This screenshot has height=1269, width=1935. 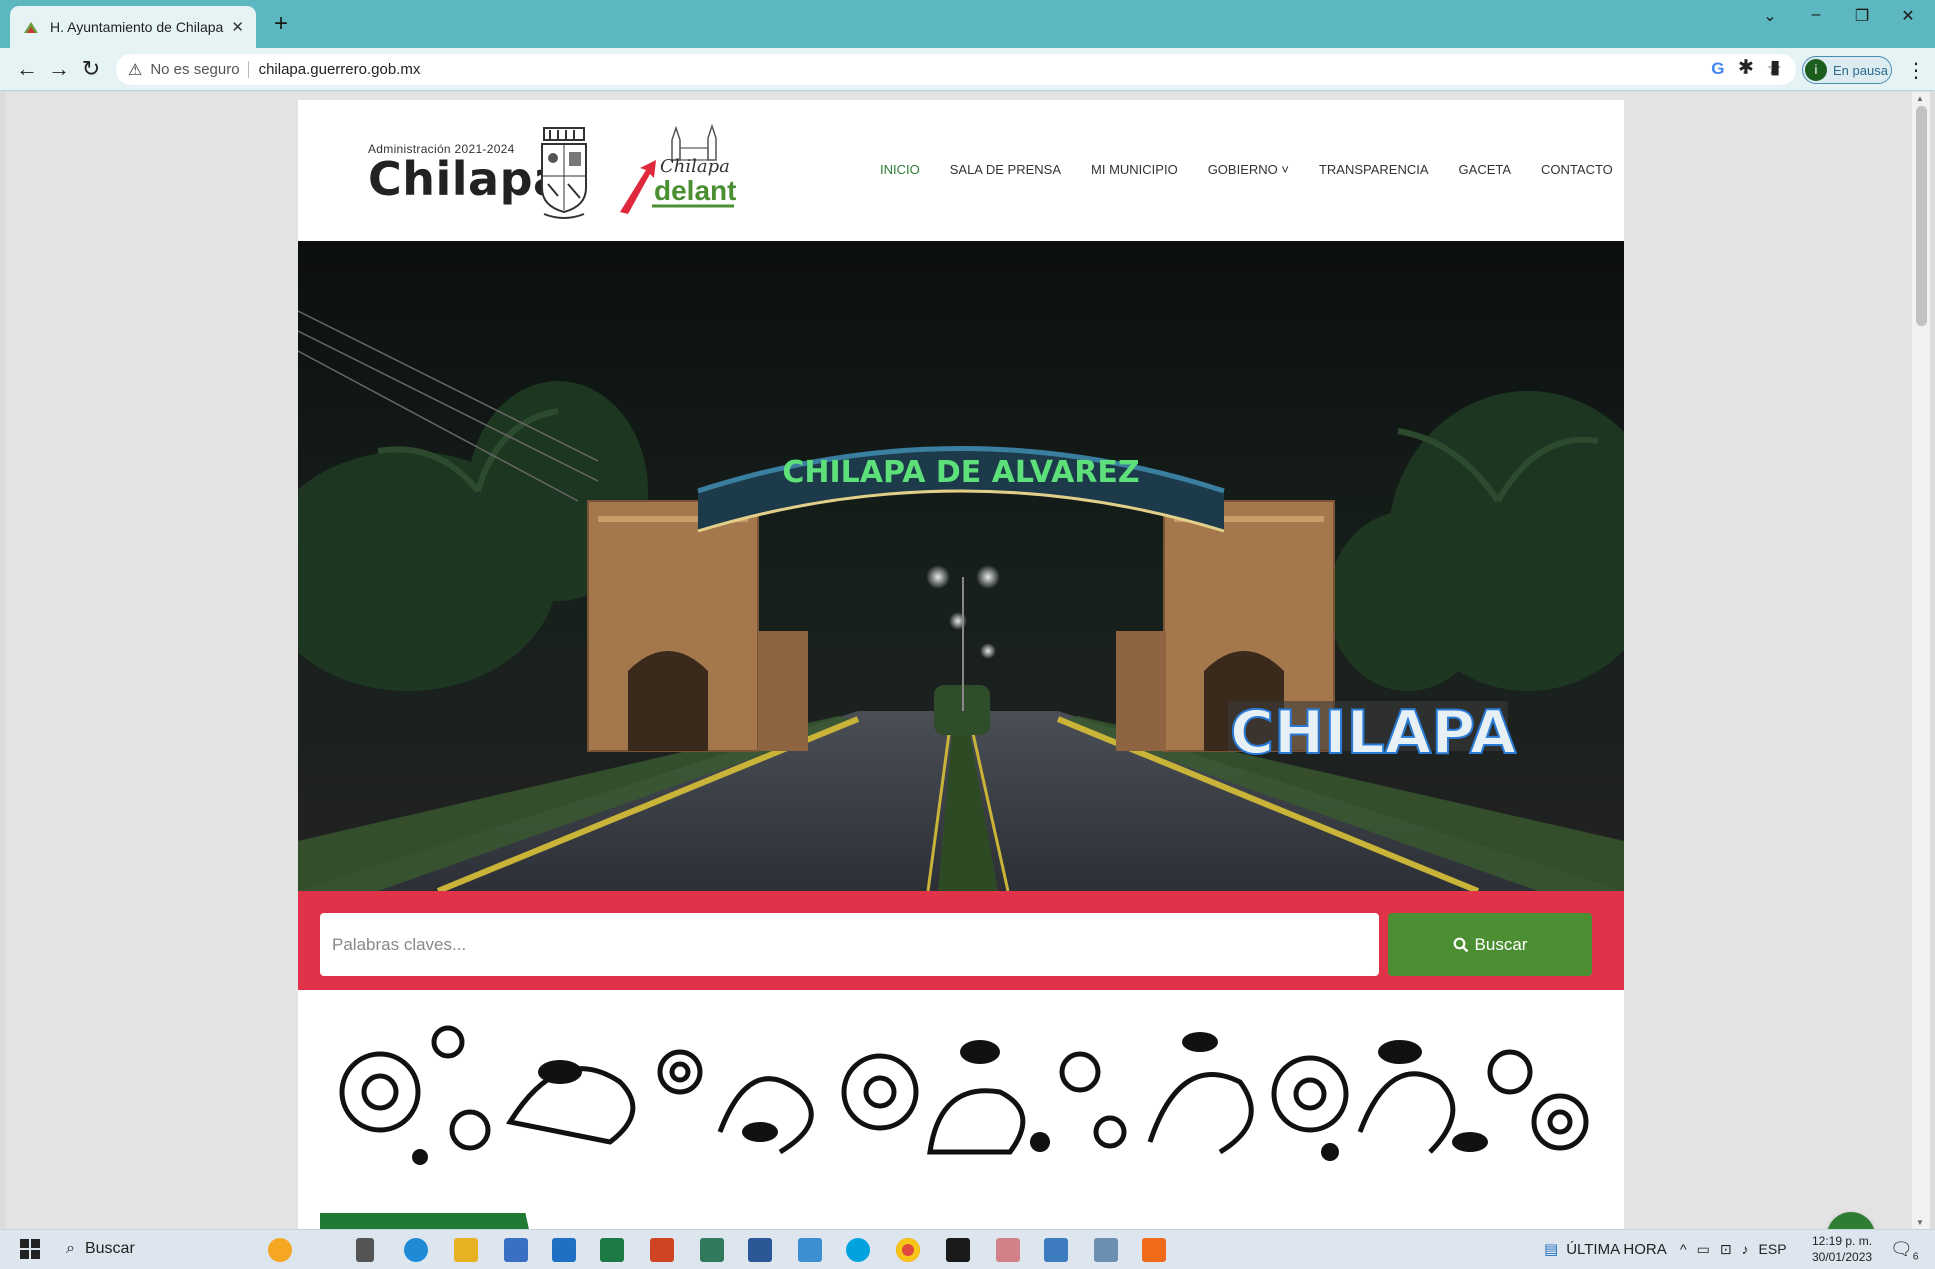 What do you see at coordinates (959, 1092) in the screenshot?
I see `decorative-folk-pattern` at bounding box center [959, 1092].